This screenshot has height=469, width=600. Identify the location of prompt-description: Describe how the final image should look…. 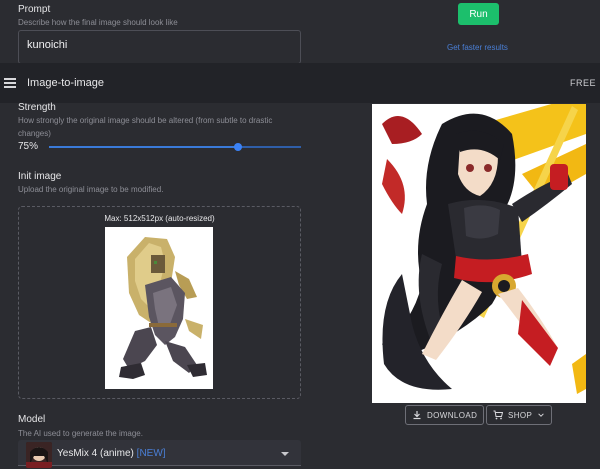
(98, 22).